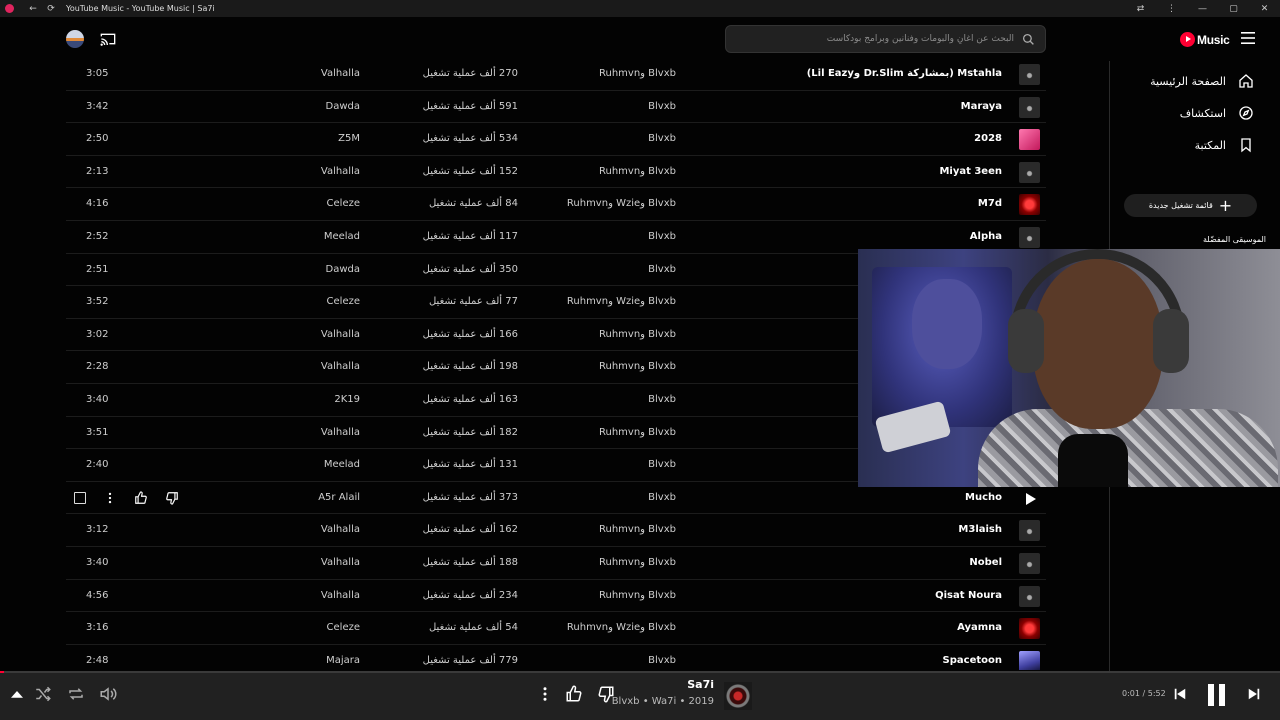 This screenshot has width=1280, height=720. Describe the element at coordinates (700, 684) in the screenshot. I see `now-playing-title: Sa7i` at that location.